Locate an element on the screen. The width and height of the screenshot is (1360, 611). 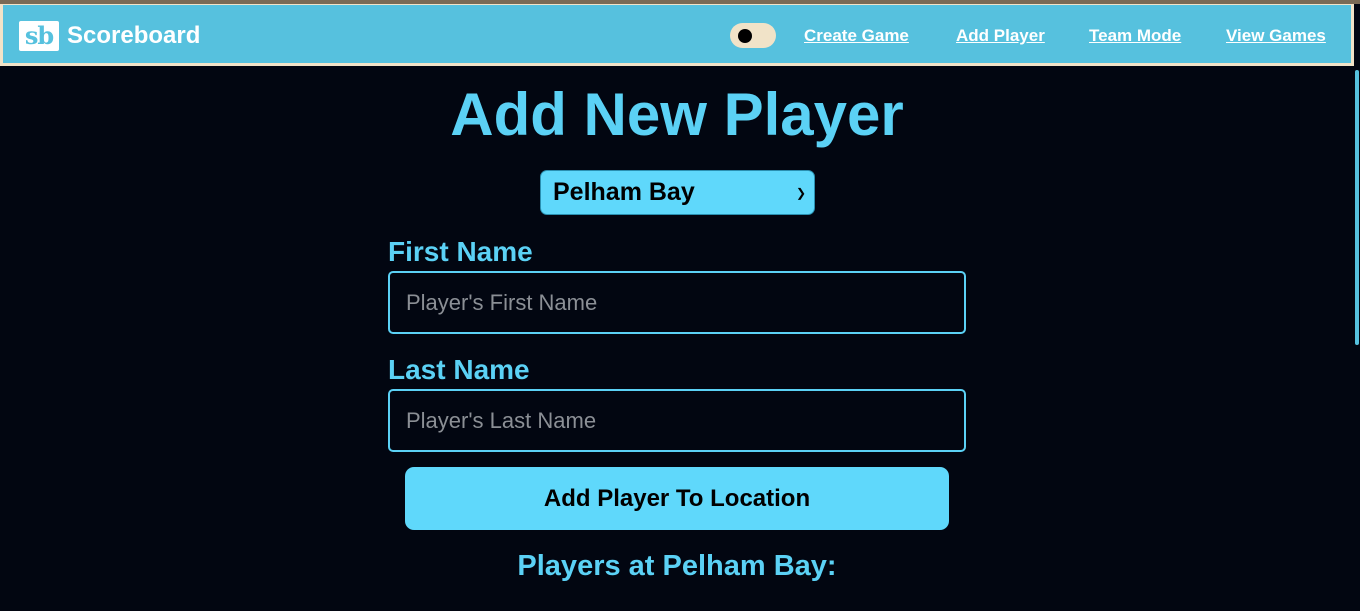
location-select: Pelham Bay ❯ is located at coordinates (677, 192).